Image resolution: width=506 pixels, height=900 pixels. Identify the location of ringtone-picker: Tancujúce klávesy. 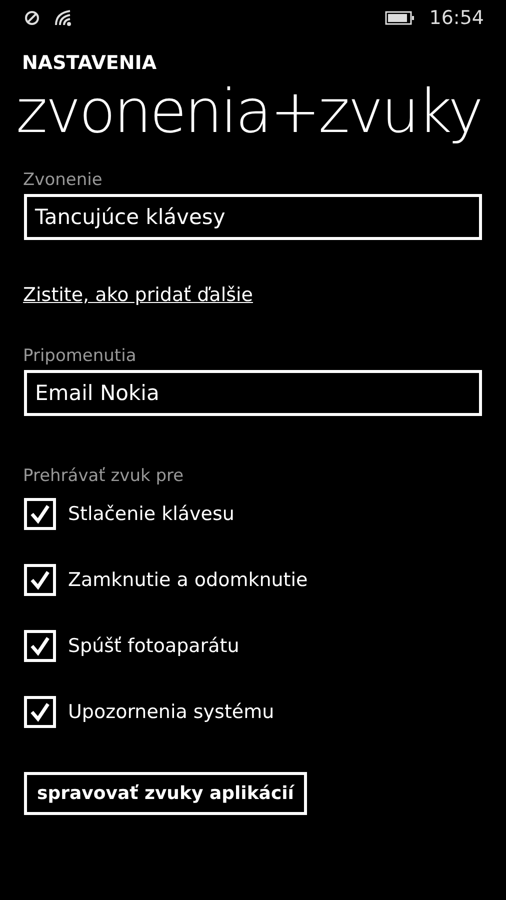
(253, 217).